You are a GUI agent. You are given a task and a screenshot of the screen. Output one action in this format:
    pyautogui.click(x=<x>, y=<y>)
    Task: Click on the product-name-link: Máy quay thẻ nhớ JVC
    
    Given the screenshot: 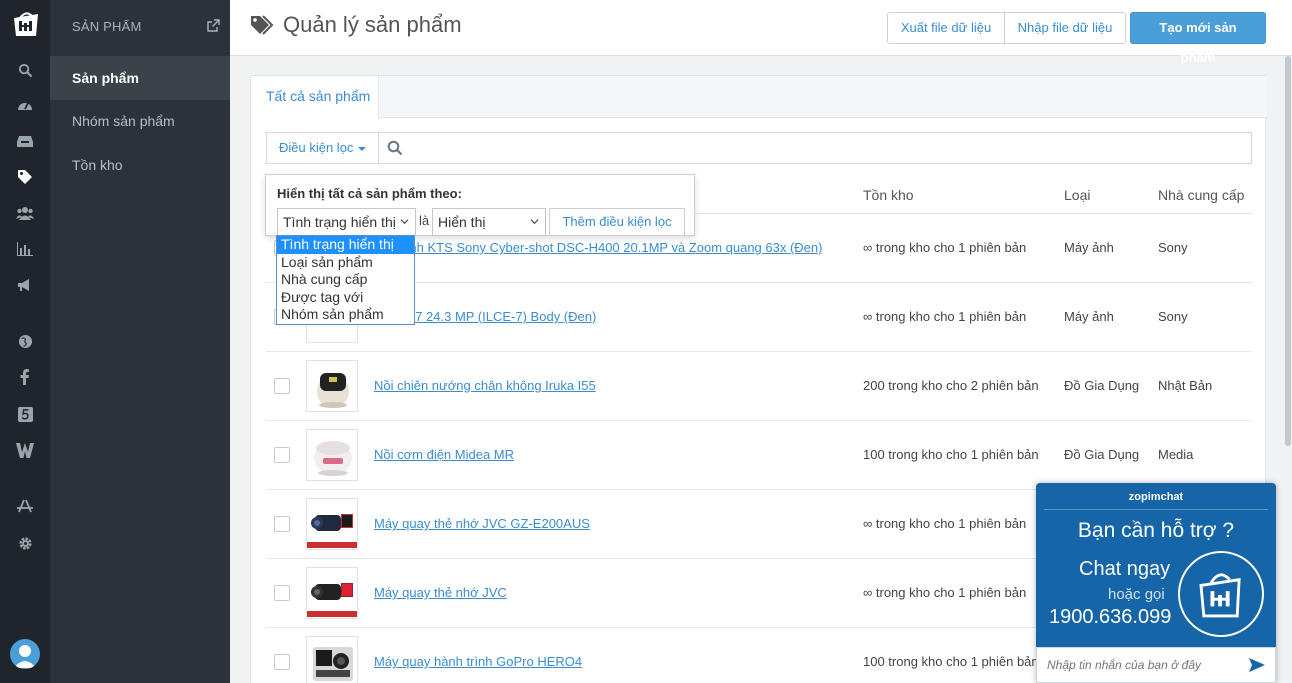 What is the action you would take?
    pyautogui.click(x=440, y=592)
    